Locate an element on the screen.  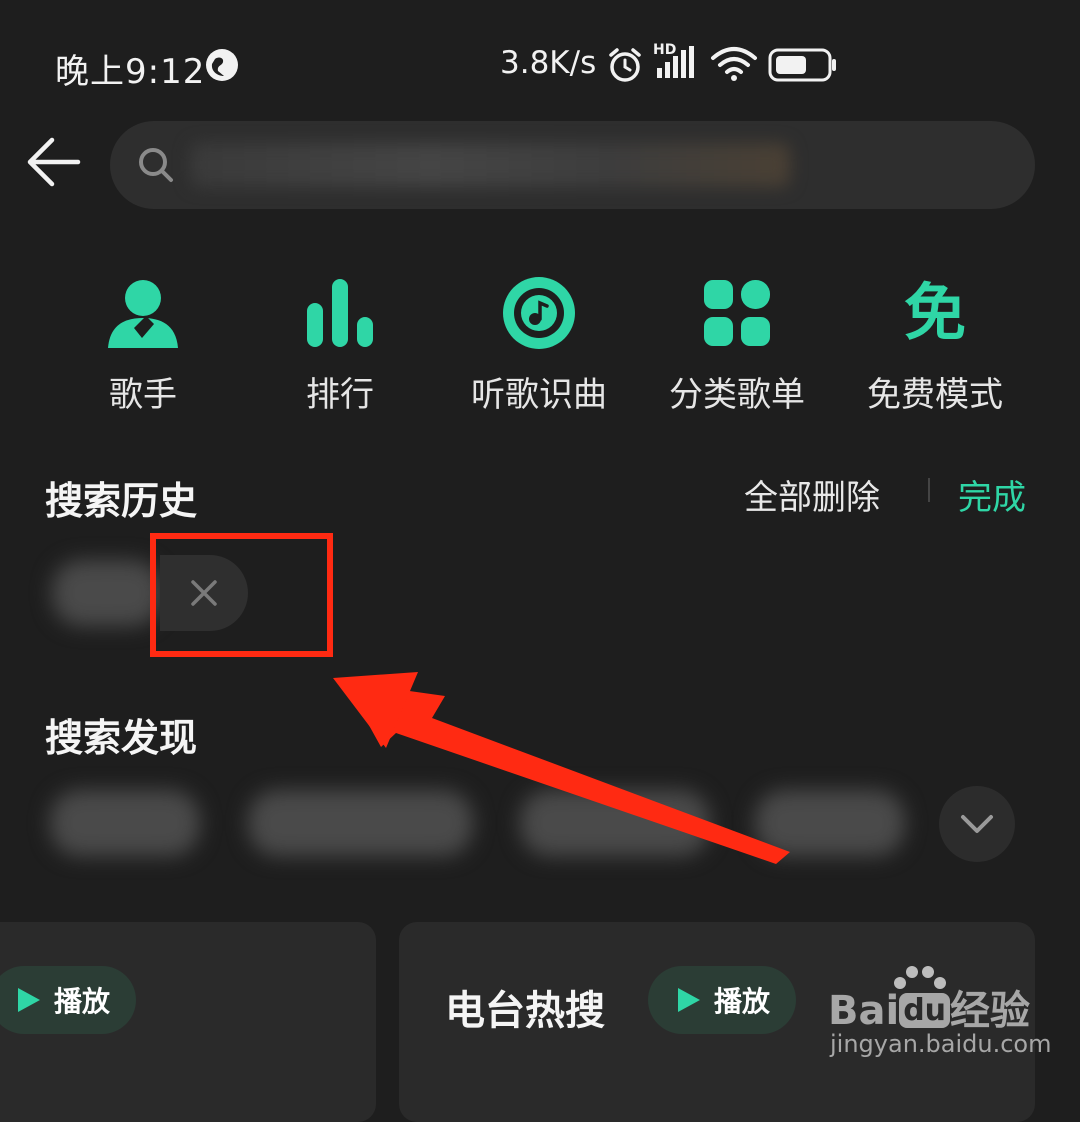
app-notification-icon is located at coordinates (222, 65).